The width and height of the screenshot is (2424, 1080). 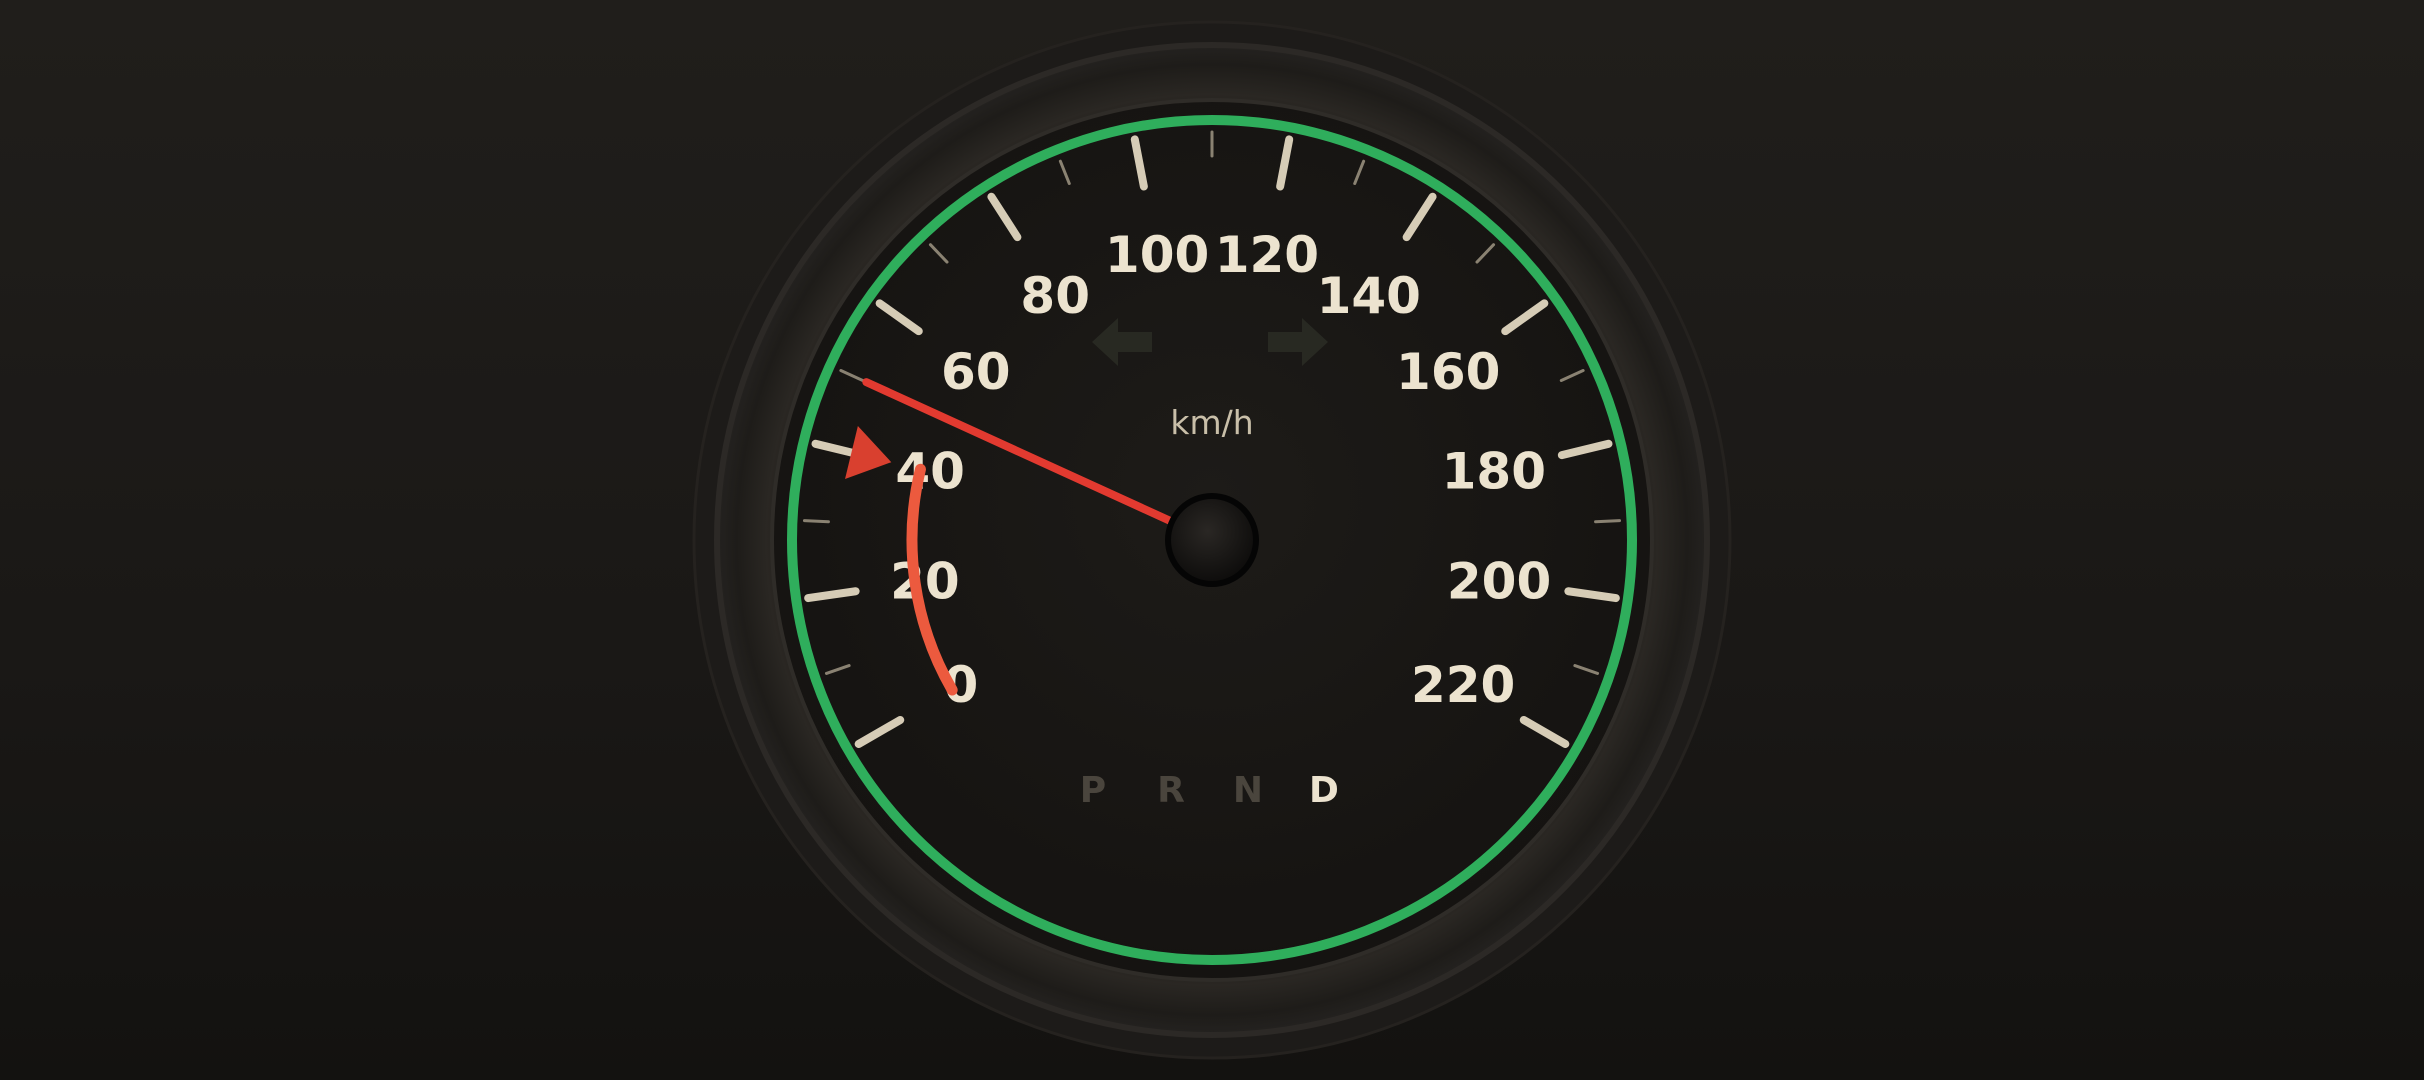 What do you see at coordinates (925, 581) in the screenshot?
I see `tick-label: 20` at bounding box center [925, 581].